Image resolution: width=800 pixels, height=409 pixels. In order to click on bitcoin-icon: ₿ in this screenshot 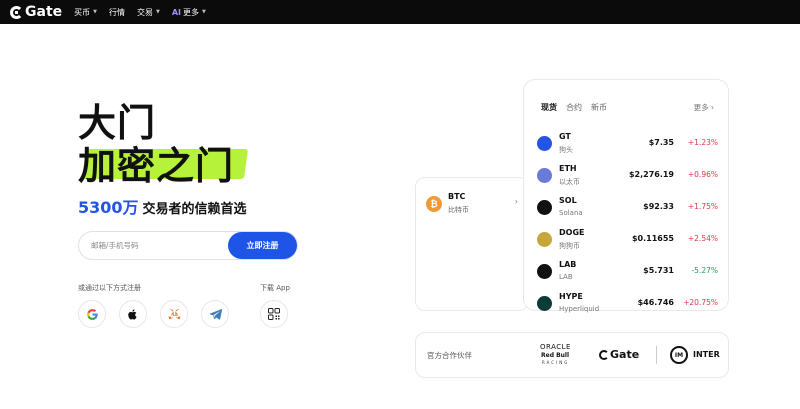, I will do `click(434, 204)`.